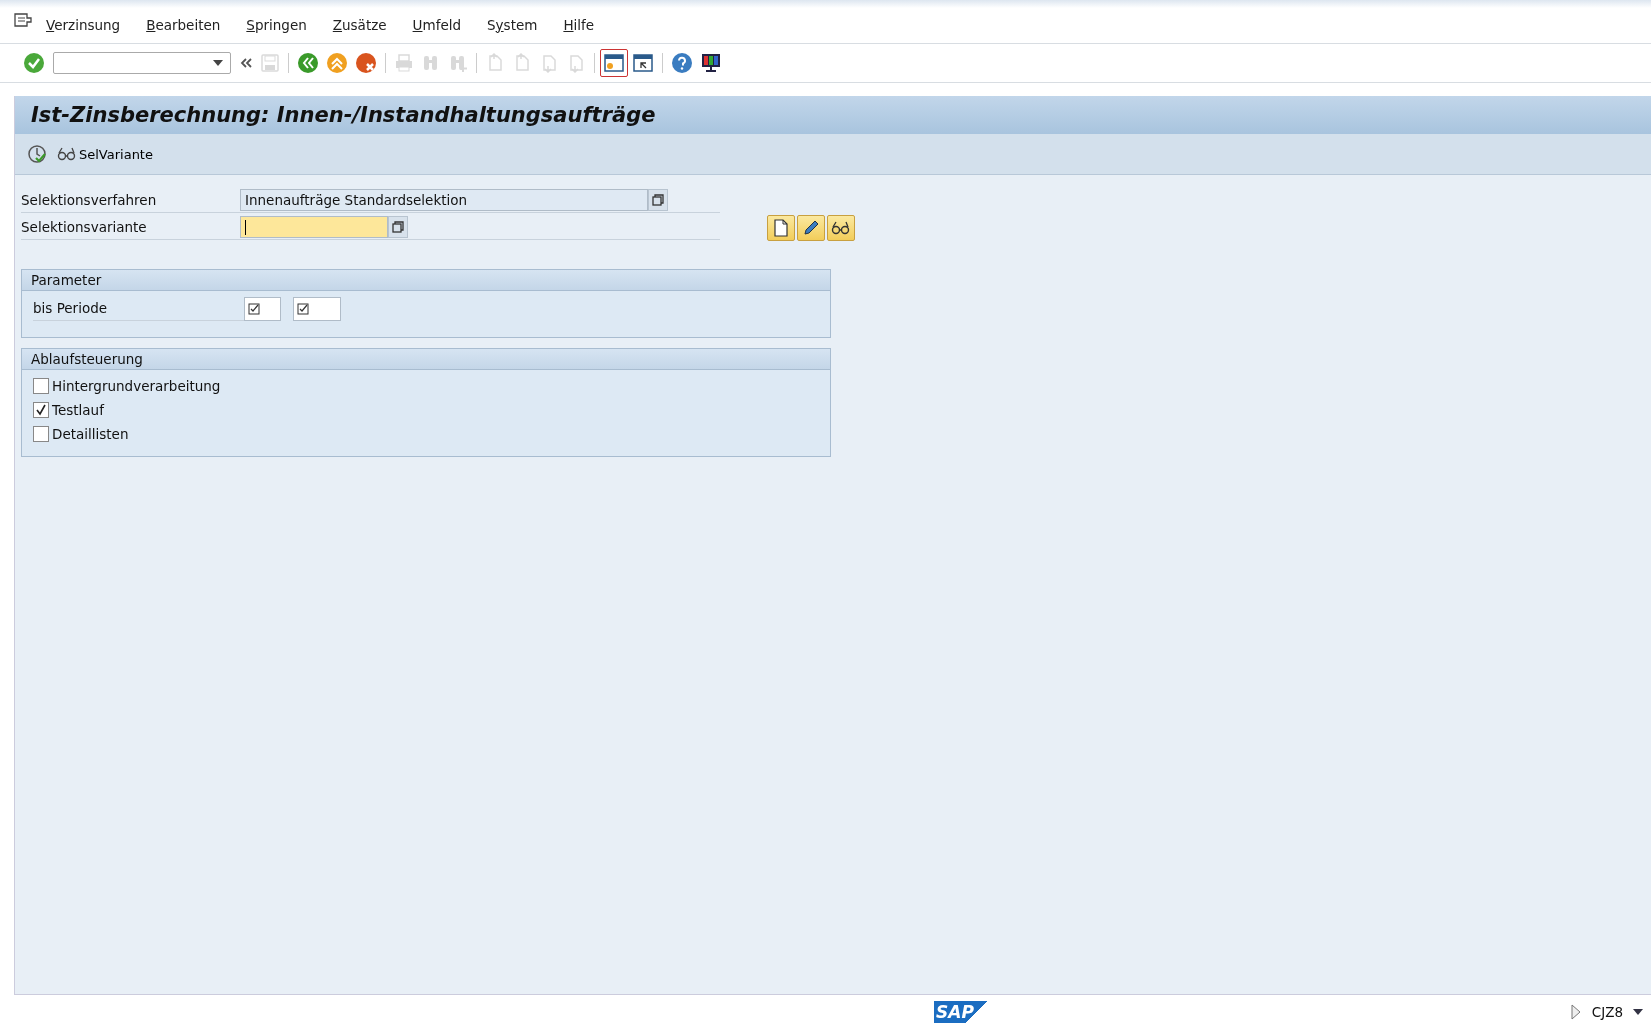  Describe the element at coordinates (426, 359) in the screenshot. I see `group-title: Ablaufsteuerung` at that location.